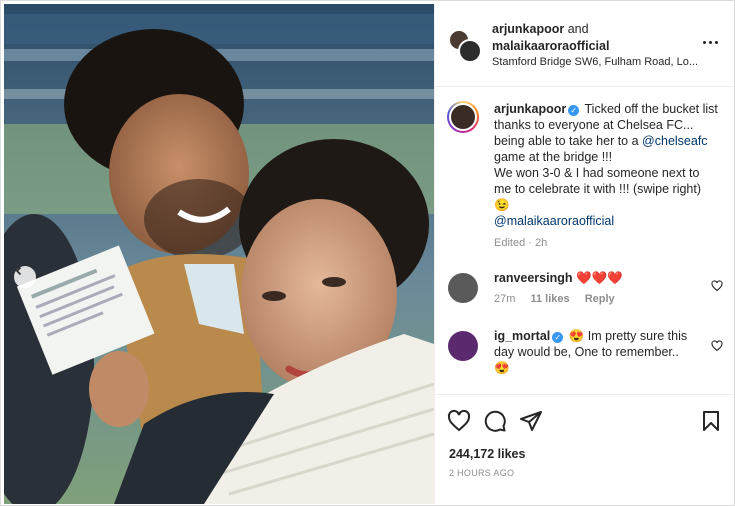 This screenshot has width=735, height=506. I want to click on carousel-prev-button, so click(25, 277).